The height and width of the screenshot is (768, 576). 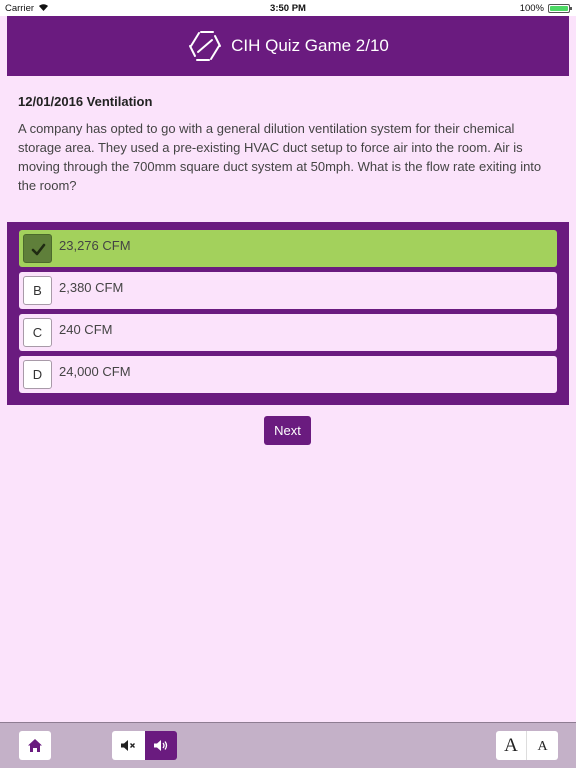 I want to click on answer-option-c: C 240 CFM, so click(x=288, y=332).